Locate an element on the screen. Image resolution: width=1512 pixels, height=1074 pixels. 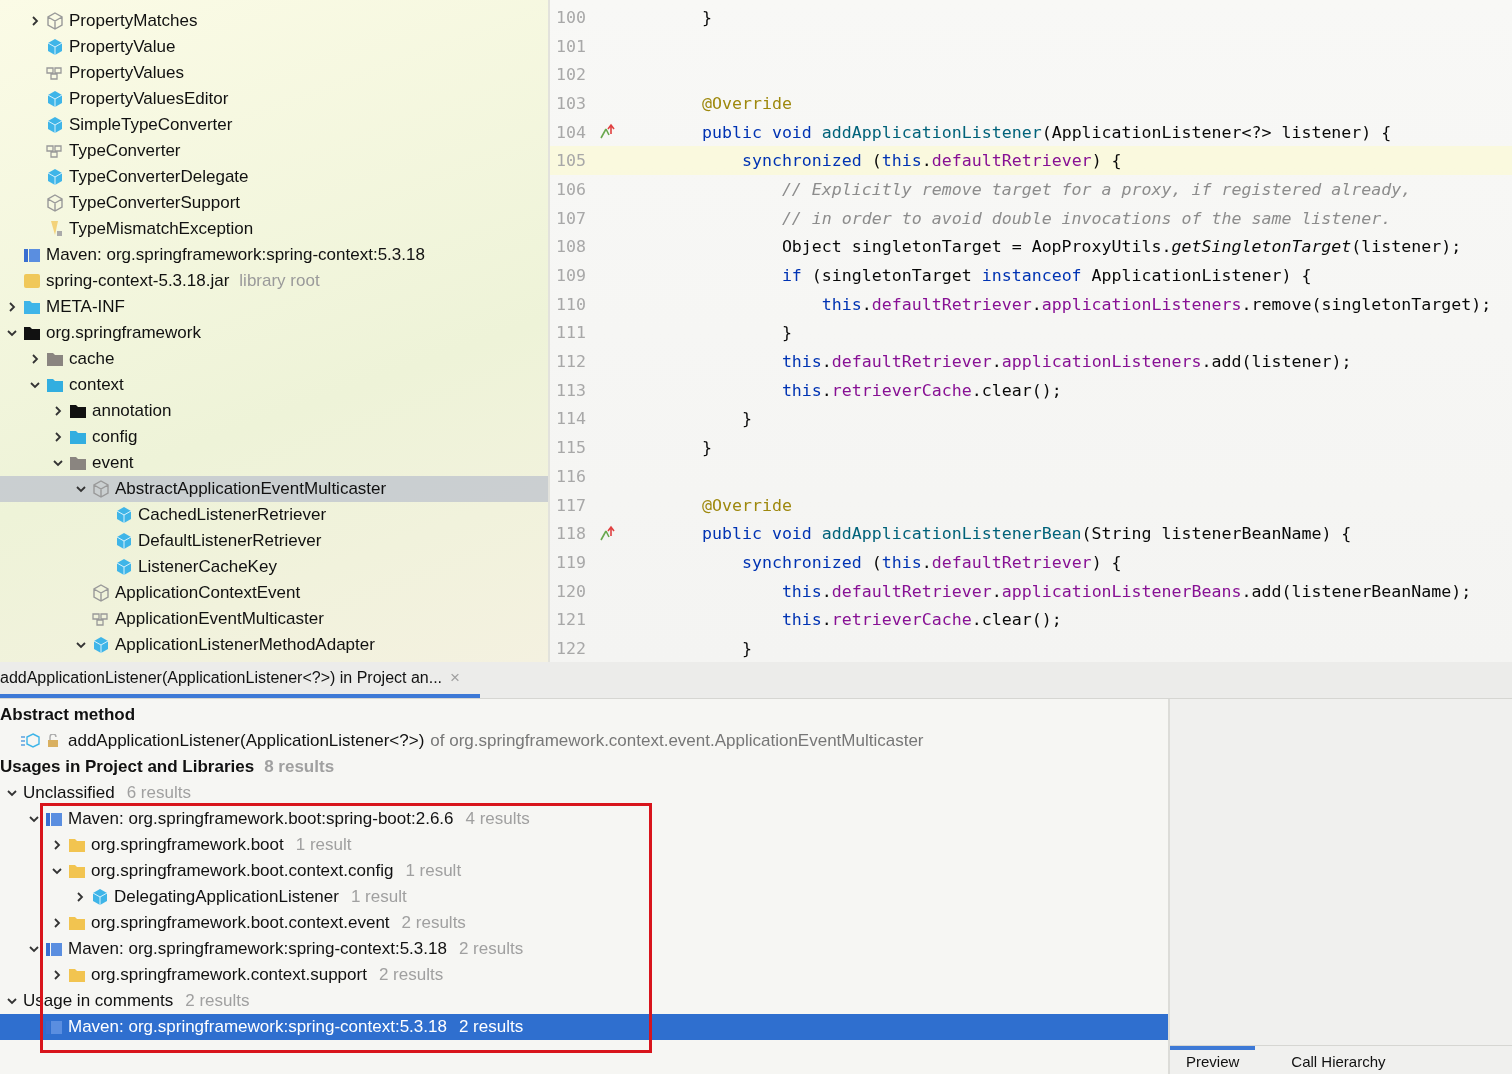
tree-item: event is located at coordinates (113, 463).